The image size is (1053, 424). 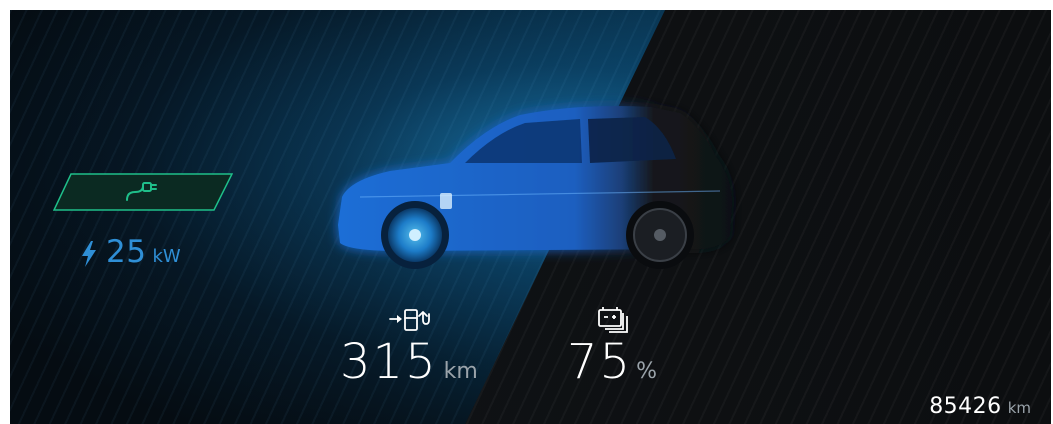 I want to click on odometer-unit: km, so click(x=1019, y=408).